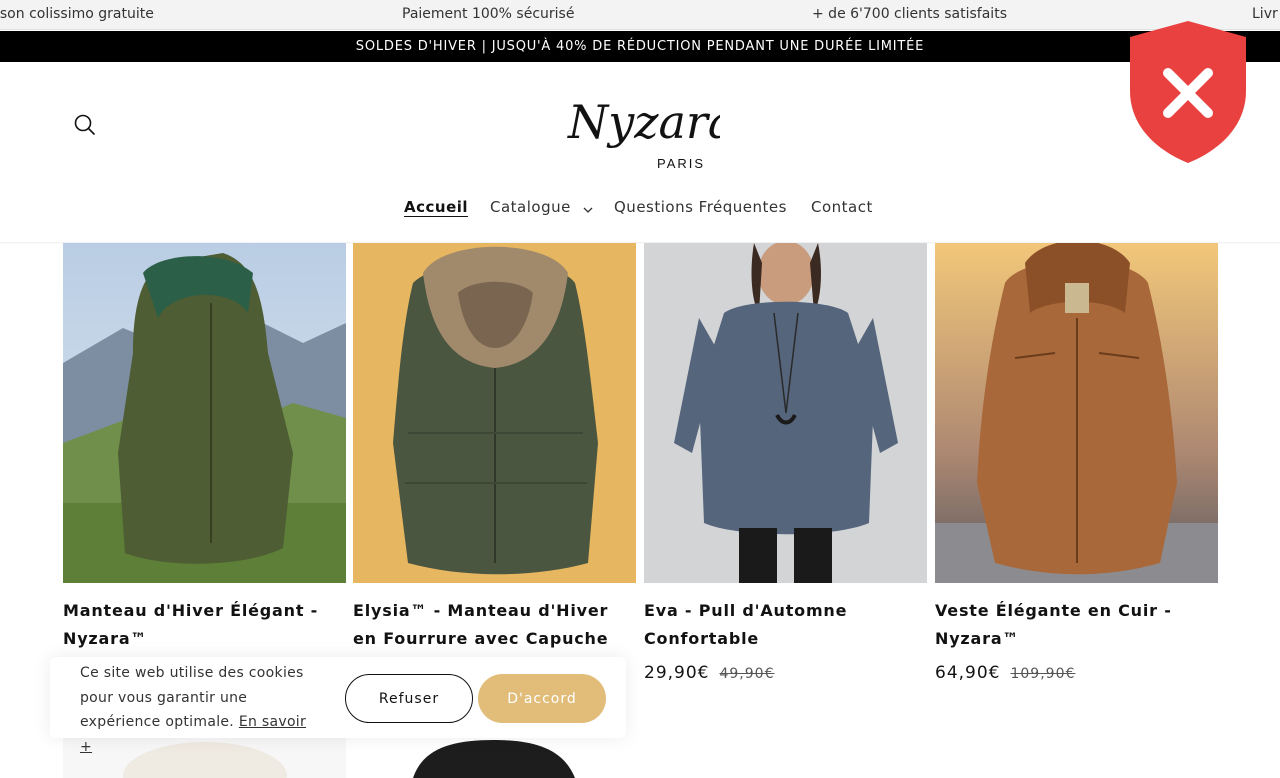 Image resolution: width=1280 pixels, height=778 pixels. I want to click on chevron-down-icon, so click(588, 210).